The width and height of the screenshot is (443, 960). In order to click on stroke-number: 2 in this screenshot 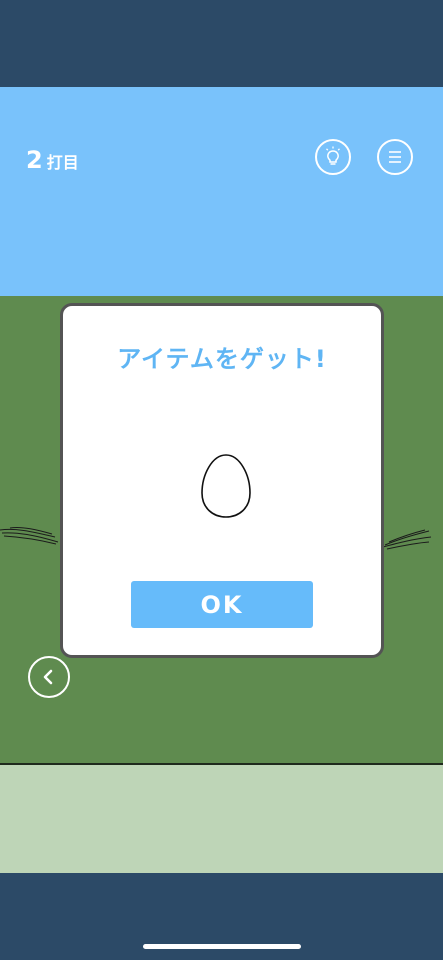, I will do `click(34, 160)`.